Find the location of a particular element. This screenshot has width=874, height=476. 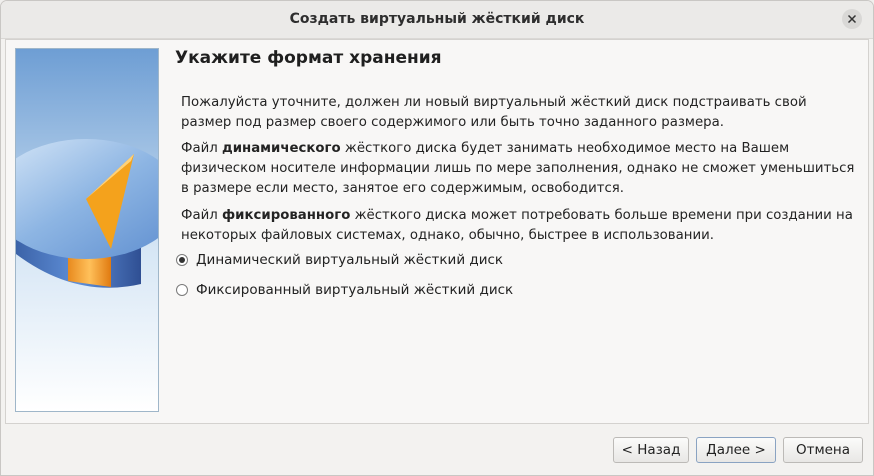

radio-fixed-disk: Фиксированный виртуальный жёсткий диск is located at coordinates (344, 290).